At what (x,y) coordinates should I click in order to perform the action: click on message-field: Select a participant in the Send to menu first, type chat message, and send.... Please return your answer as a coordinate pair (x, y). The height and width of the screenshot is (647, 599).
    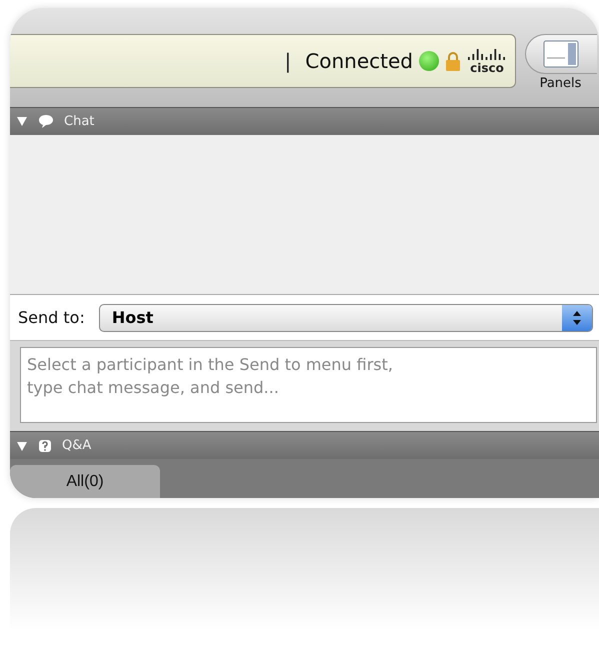
    Looking at the image, I should click on (308, 385).